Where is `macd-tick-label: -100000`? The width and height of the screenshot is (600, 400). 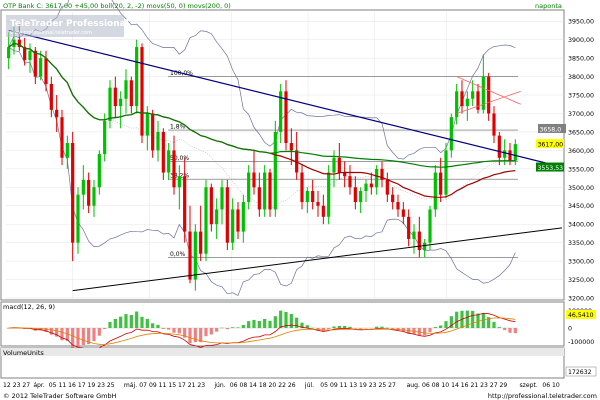 macd-tick-label: -100000 is located at coordinates (581, 342).